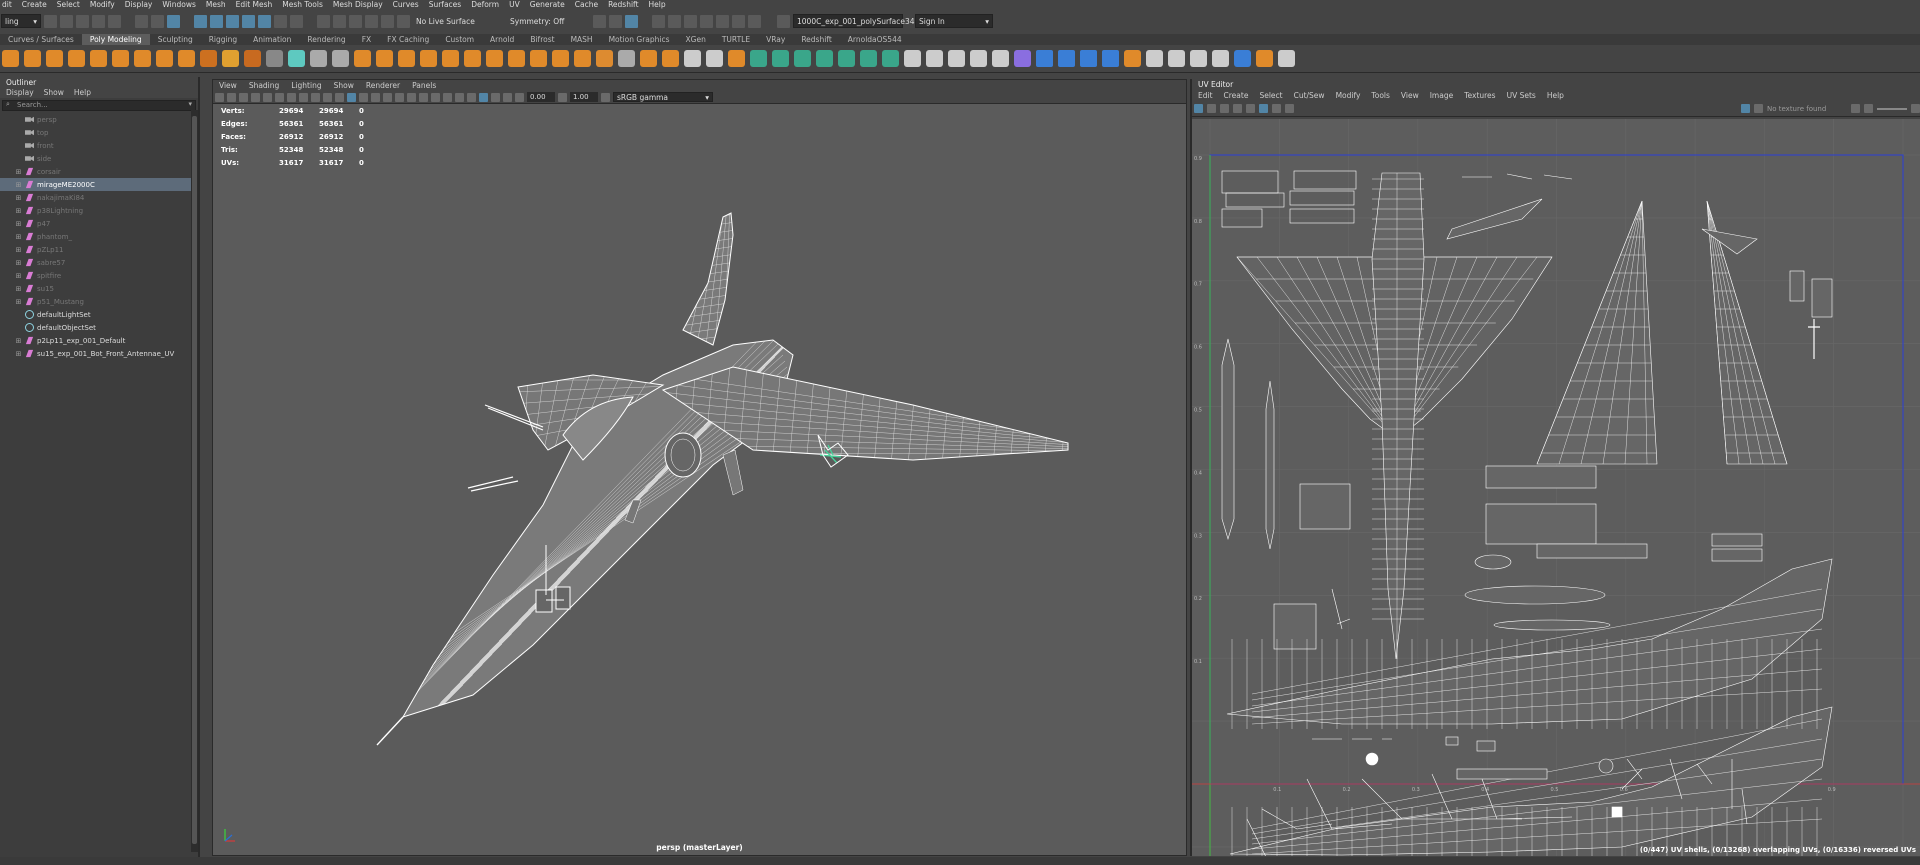  Describe the element at coordinates (243, 97) in the screenshot. I see `bookmark-icon` at that location.